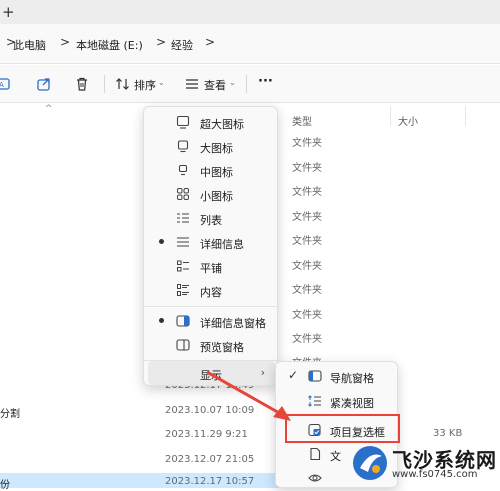  What do you see at coordinates (222, 124) in the screenshot?
I see `menu-item-label: 超大图标` at bounding box center [222, 124].